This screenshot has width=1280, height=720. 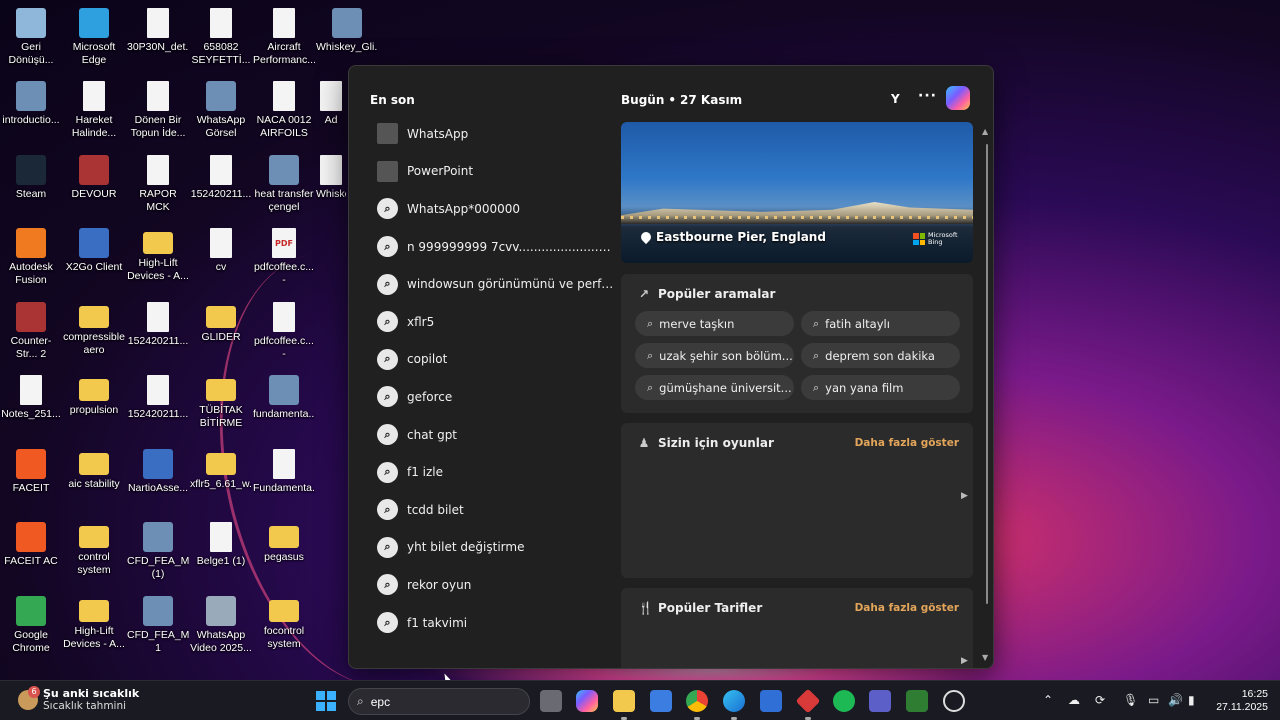 What do you see at coordinates (1191, 700) in the screenshot?
I see `battery-icon: ▮` at bounding box center [1191, 700].